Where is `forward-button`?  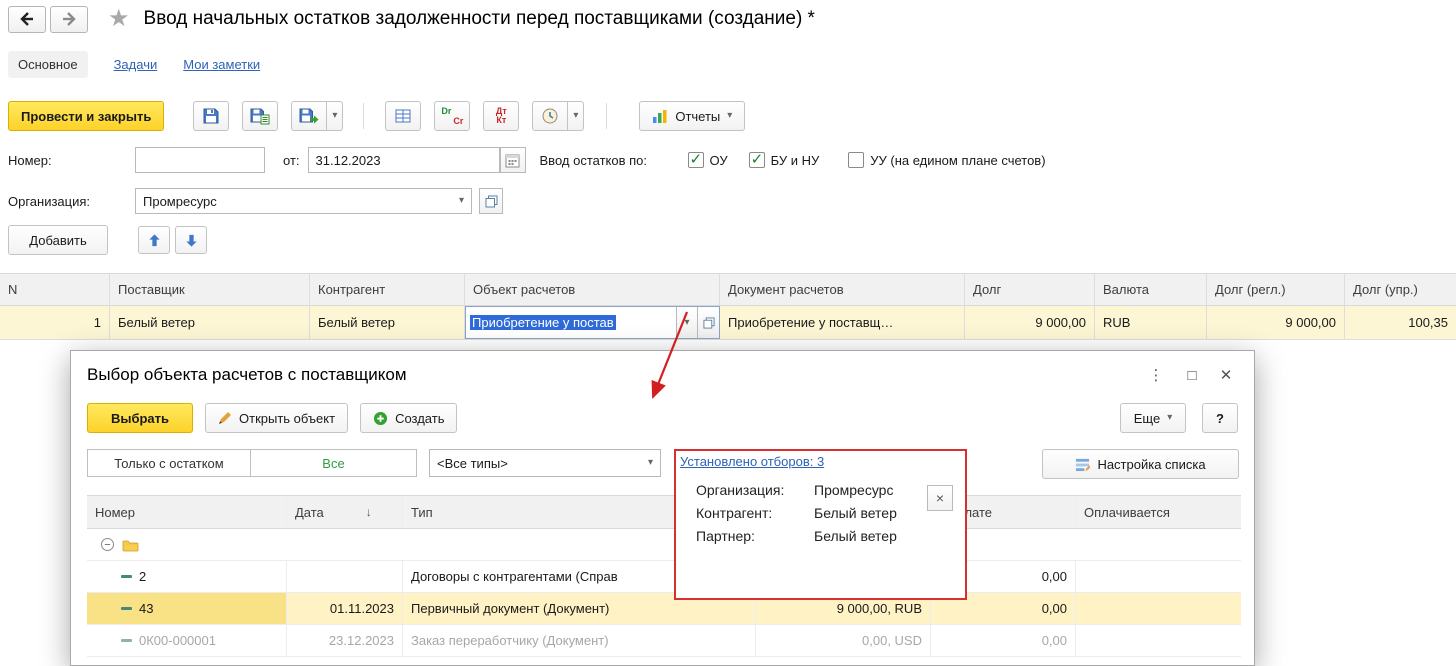 forward-button is located at coordinates (69, 19).